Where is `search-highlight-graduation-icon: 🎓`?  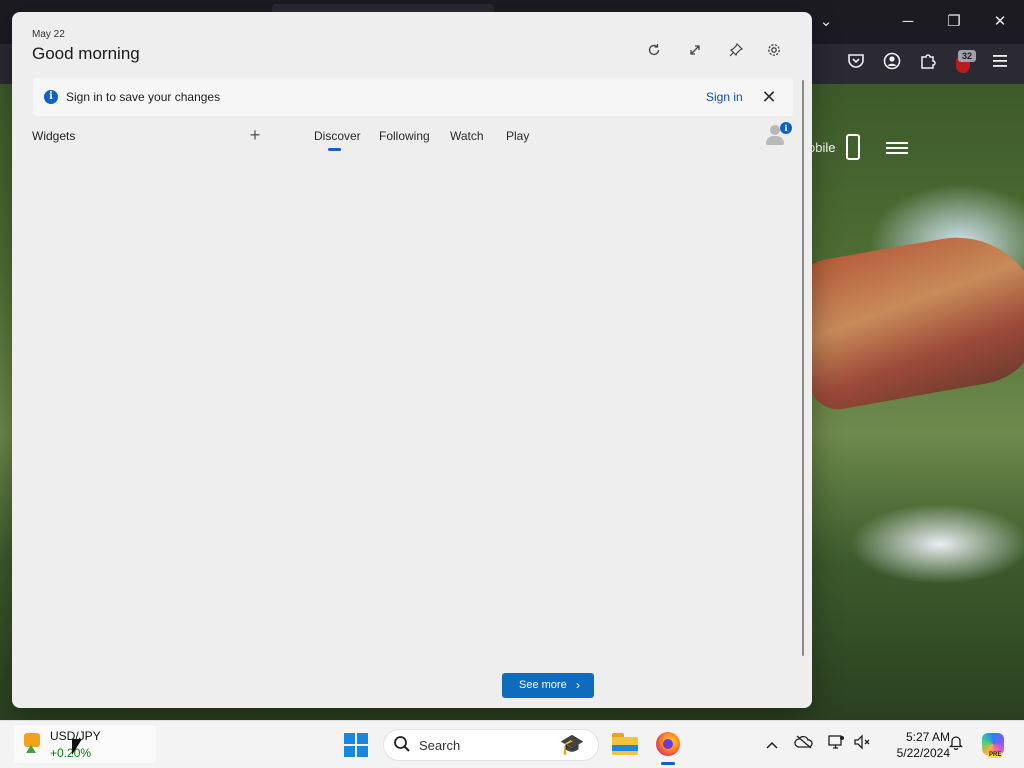
search-highlight-graduation-icon: 🎓 is located at coordinates (572, 745).